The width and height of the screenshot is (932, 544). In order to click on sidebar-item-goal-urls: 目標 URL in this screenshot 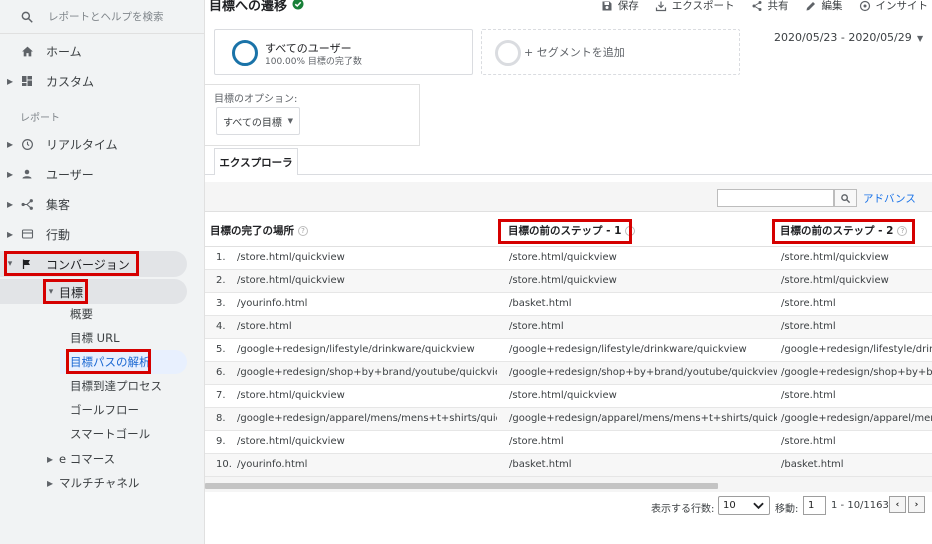, I will do `click(94, 338)`.